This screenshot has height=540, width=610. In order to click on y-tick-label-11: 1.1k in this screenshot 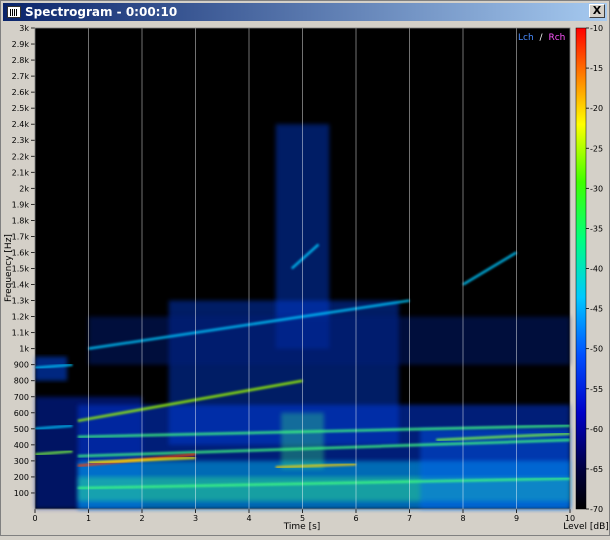, I will do `click(21, 333)`.